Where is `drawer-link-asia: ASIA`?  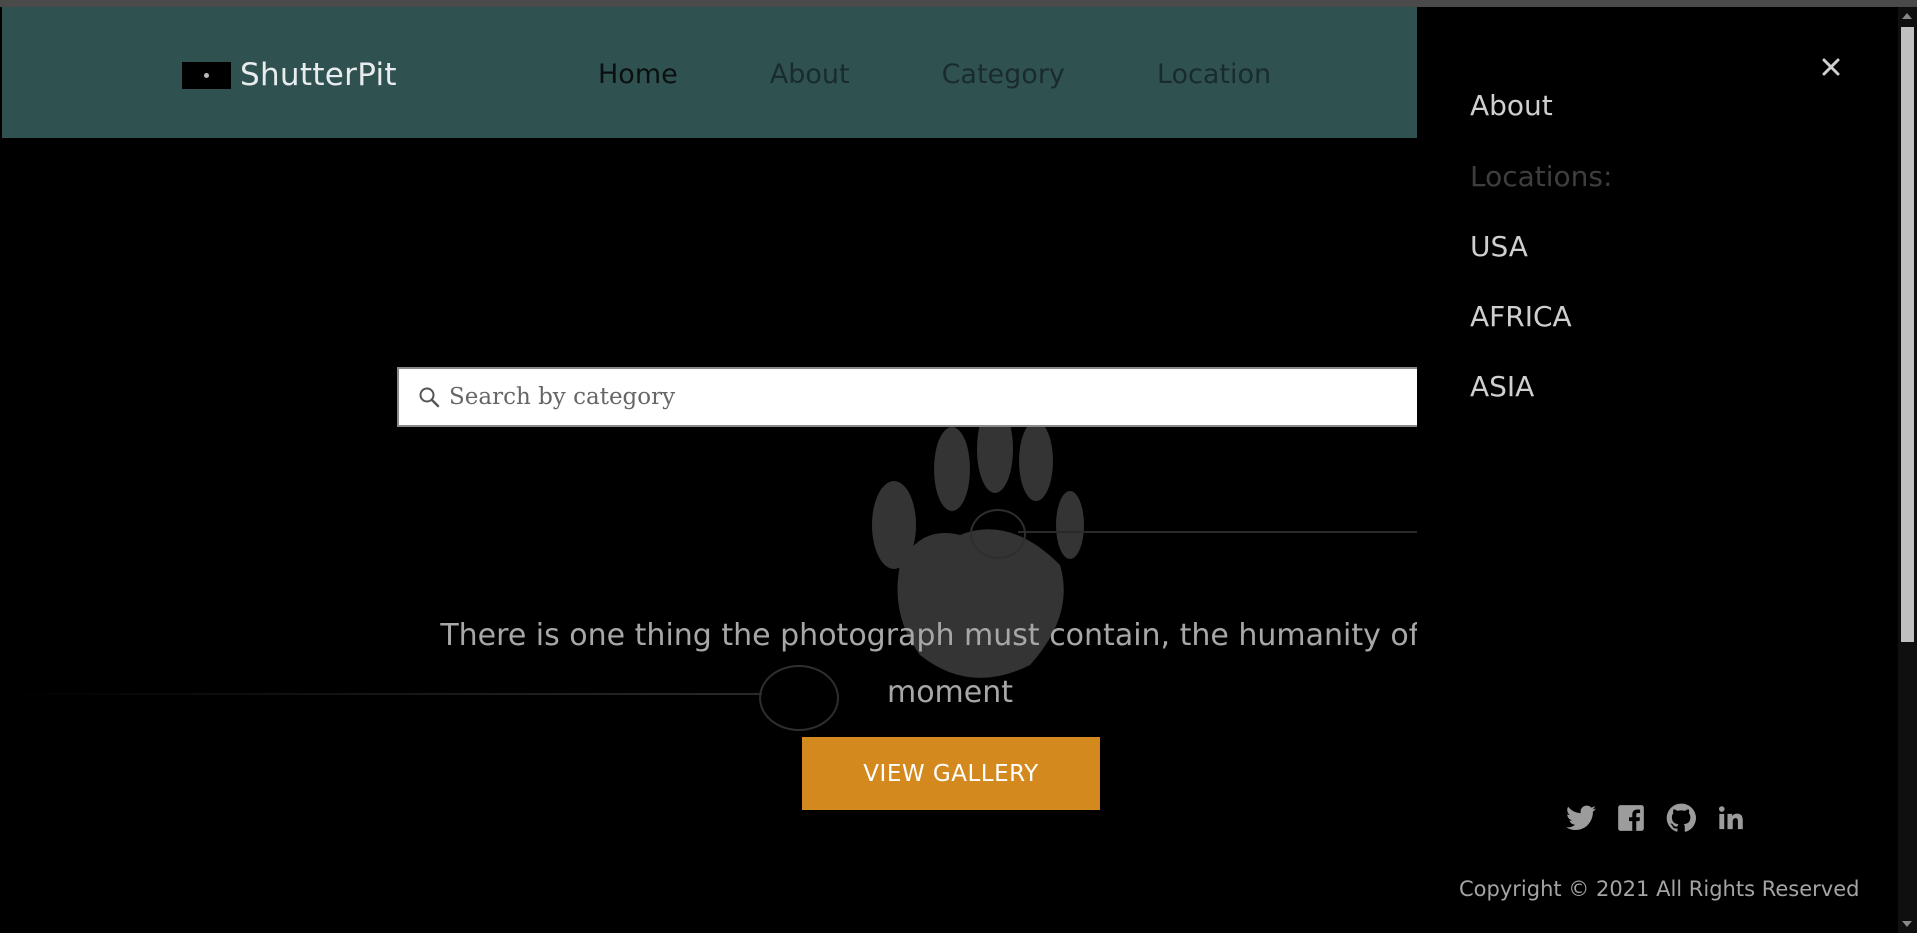
drawer-link-asia: ASIA is located at coordinates (1502, 386).